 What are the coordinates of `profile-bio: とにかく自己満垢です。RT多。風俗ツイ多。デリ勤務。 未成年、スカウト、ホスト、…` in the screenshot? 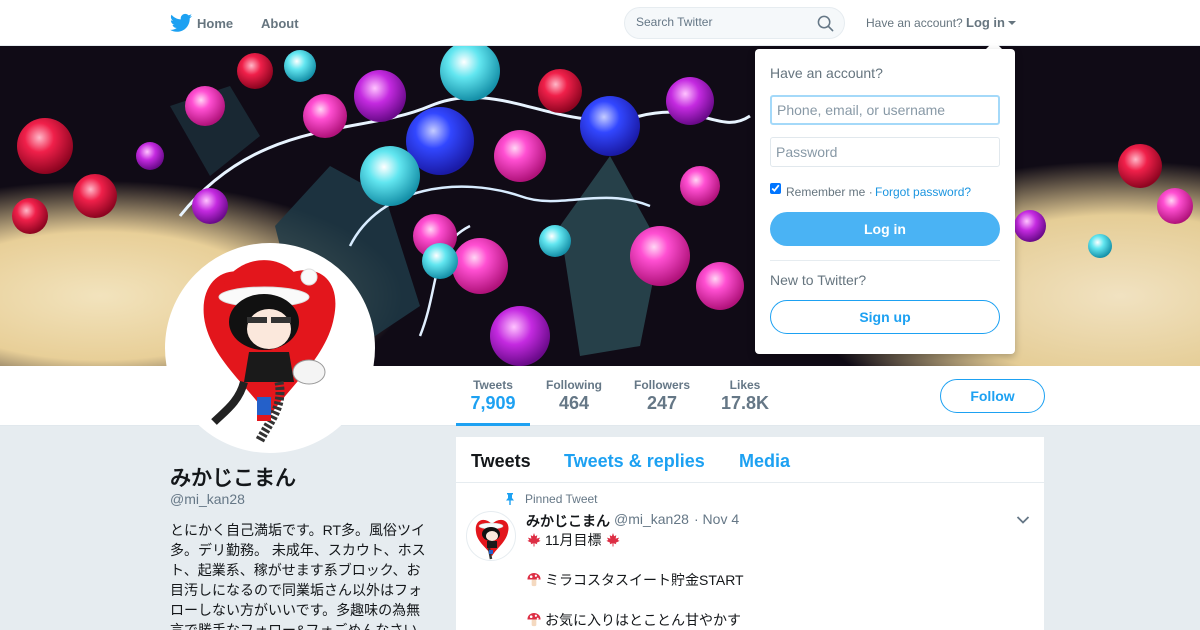 It's located at (298, 576).